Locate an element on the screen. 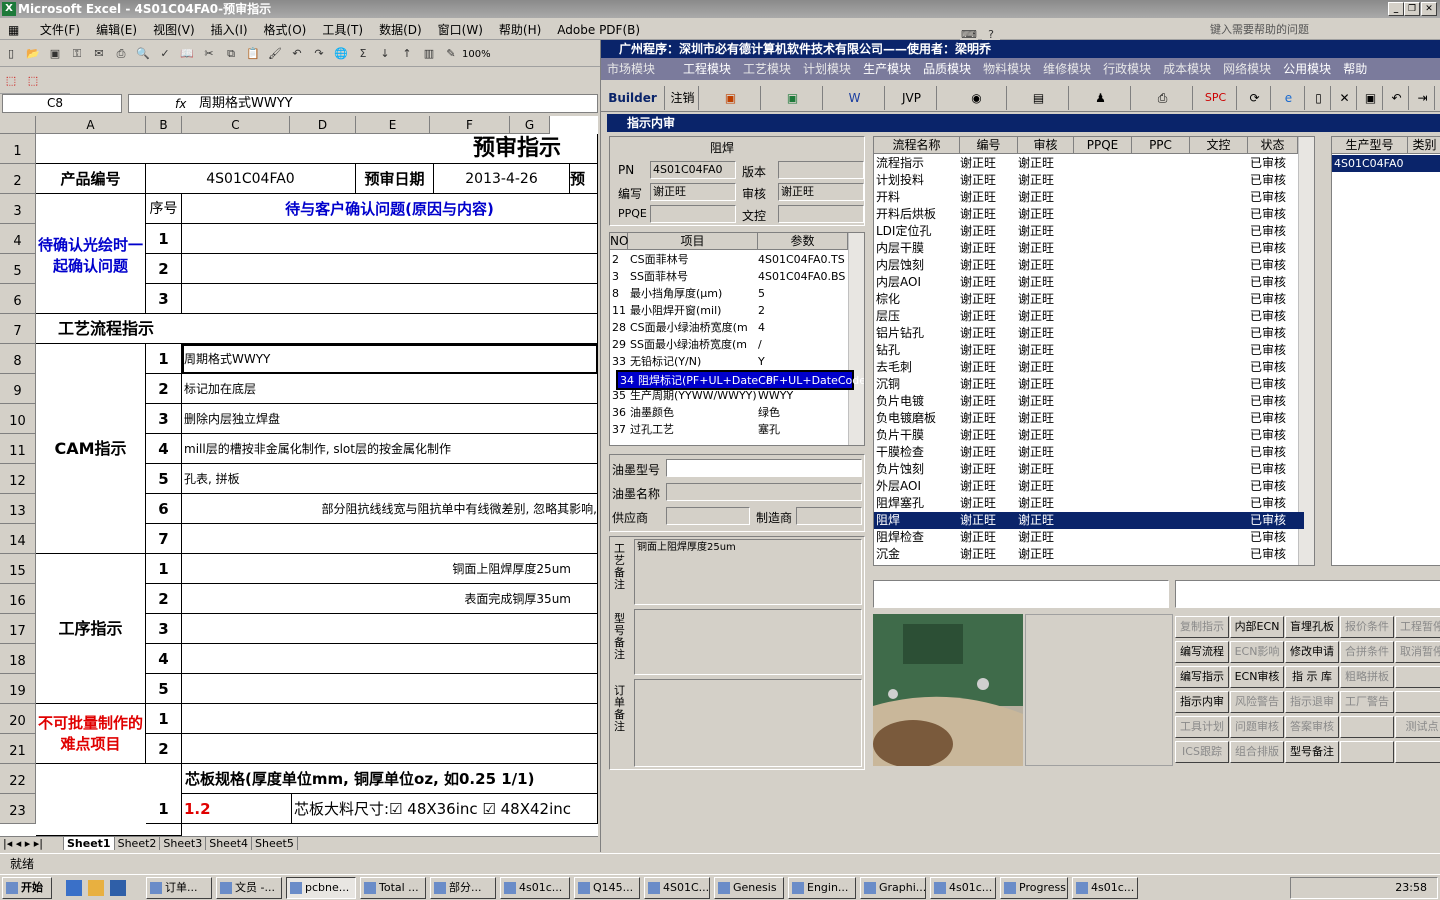 This screenshot has width=1440, height=900. email-icon: ✉ is located at coordinates (99, 54).